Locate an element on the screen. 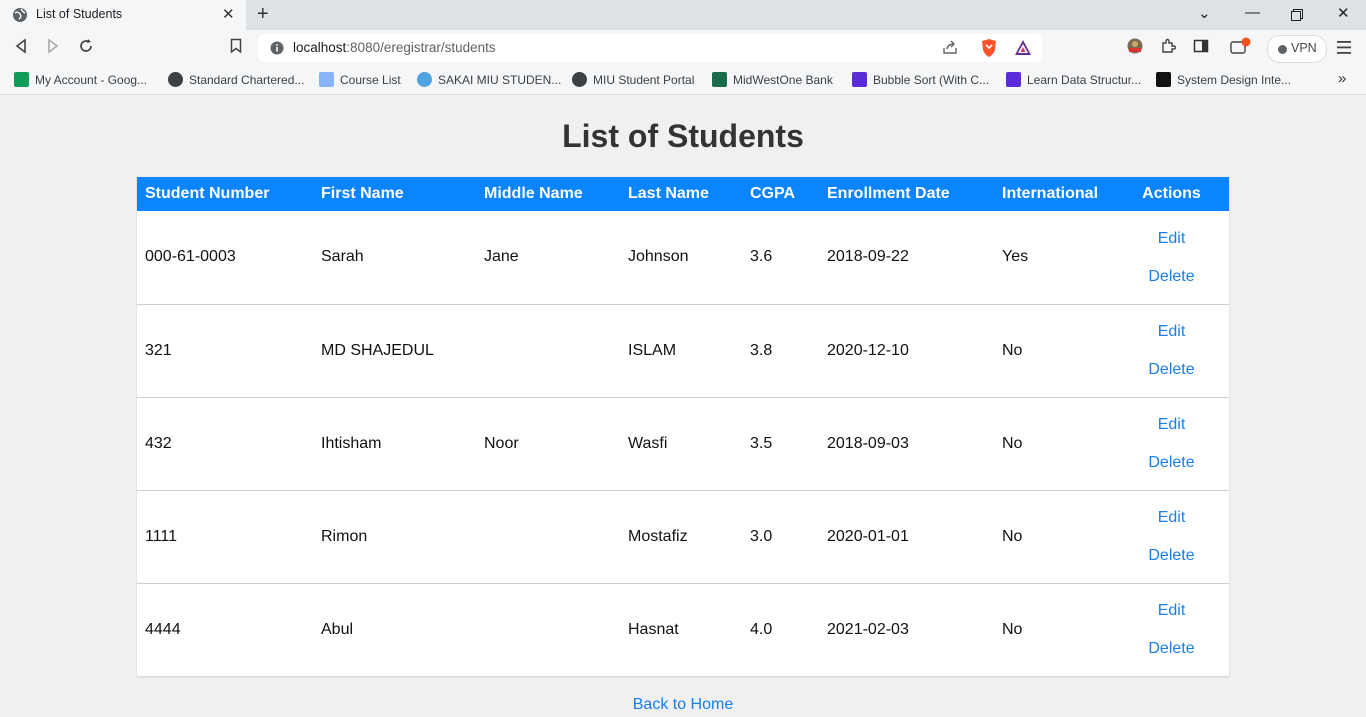  extensions-icon is located at coordinates (1168, 46).